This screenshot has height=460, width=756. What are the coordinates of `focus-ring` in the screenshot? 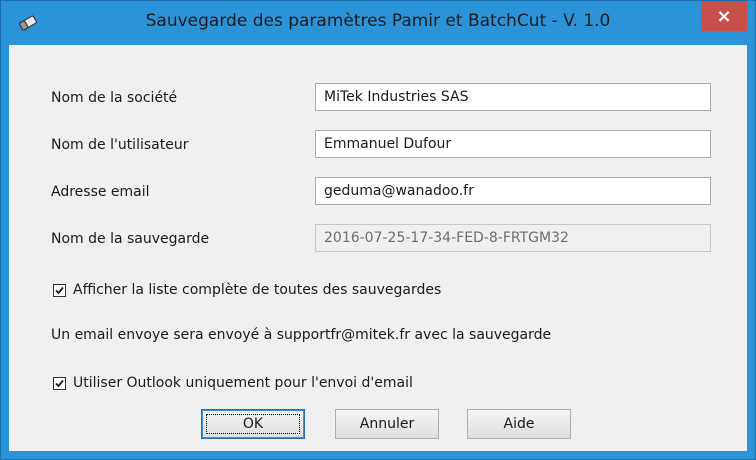 It's located at (253, 424).